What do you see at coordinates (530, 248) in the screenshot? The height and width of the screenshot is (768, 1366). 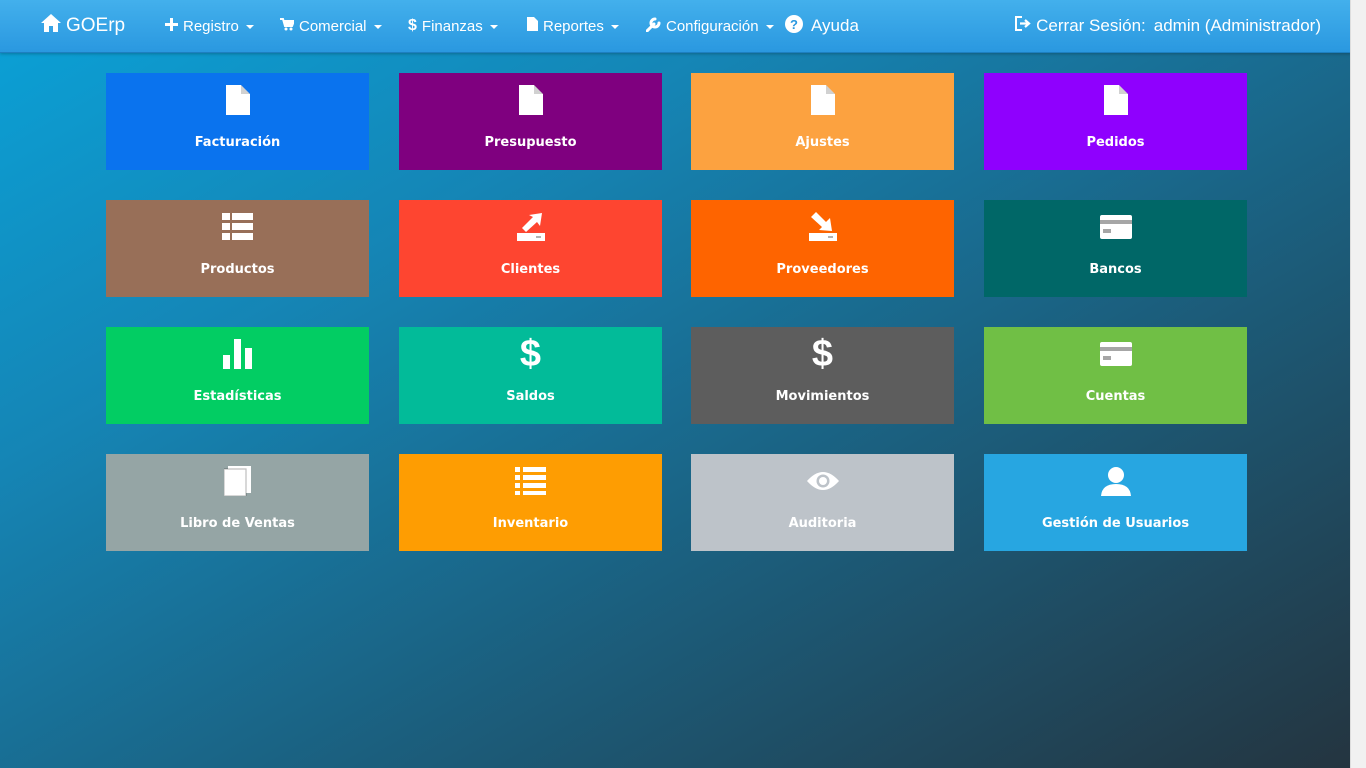 I see `tile-clientes: Clientes` at bounding box center [530, 248].